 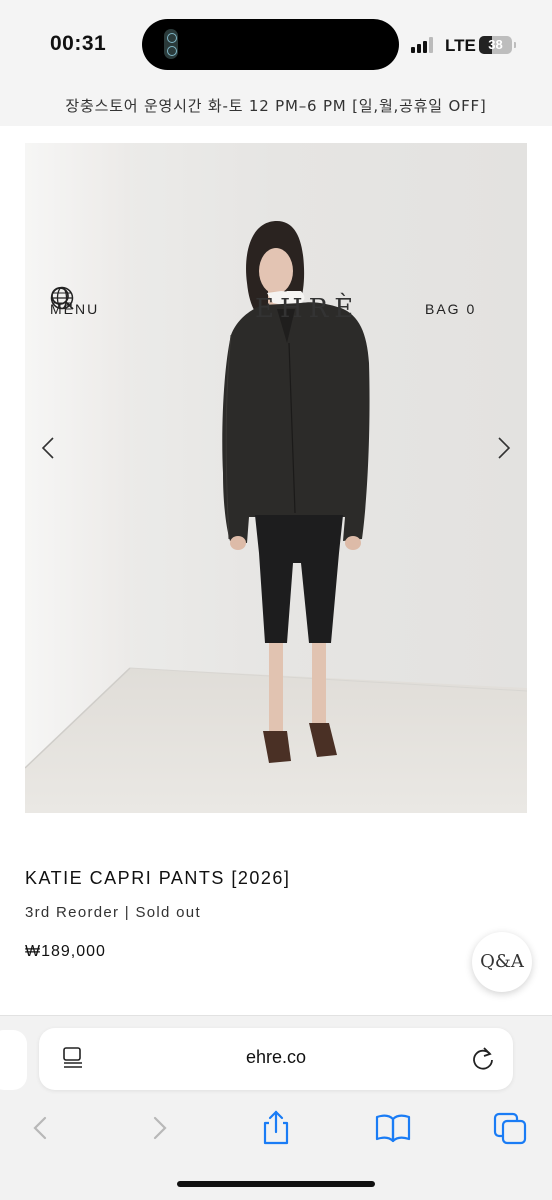 What do you see at coordinates (276, 108) in the screenshot?
I see `announcement-bar: 장충스토어 운영시간 화-토 12 PM–6 PM [일,월,공휴일 OFF]` at bounding box center [276, 108].